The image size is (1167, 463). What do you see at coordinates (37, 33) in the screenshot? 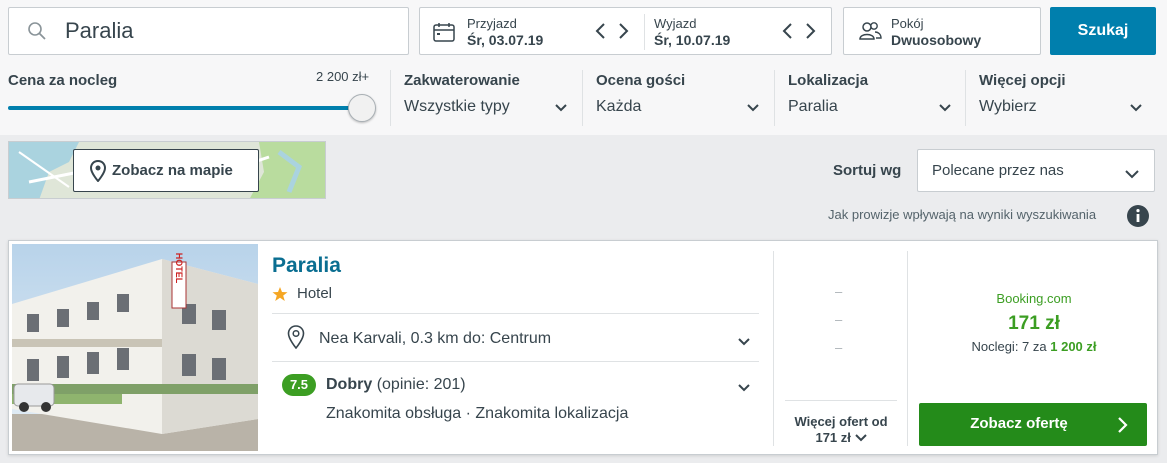
I see `search-icon` at bounding box center [37, 33].